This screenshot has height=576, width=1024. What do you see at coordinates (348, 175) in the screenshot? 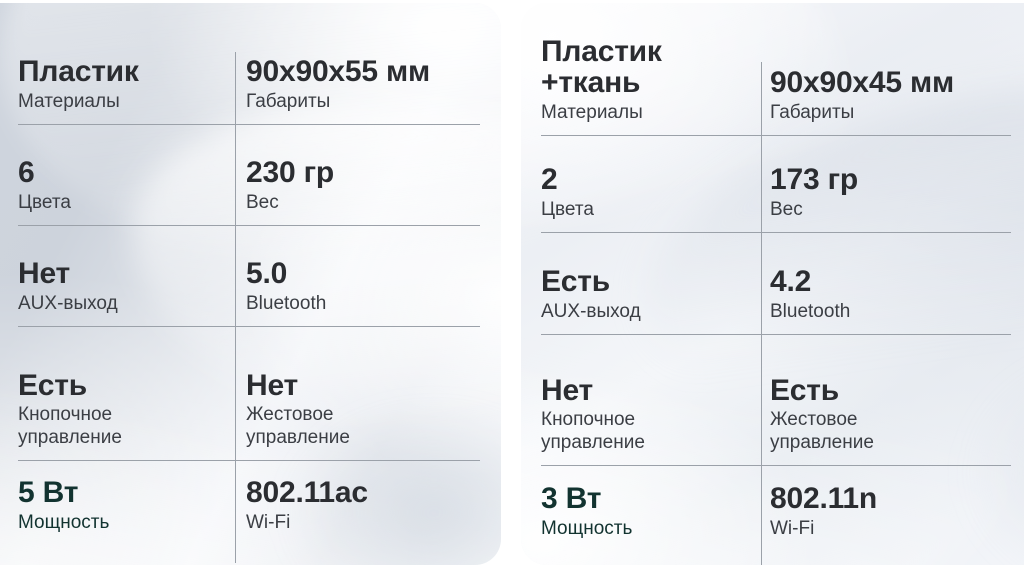
I see `spec-cell-weight: 230 гр Вес` at bounding box center [348, 175].